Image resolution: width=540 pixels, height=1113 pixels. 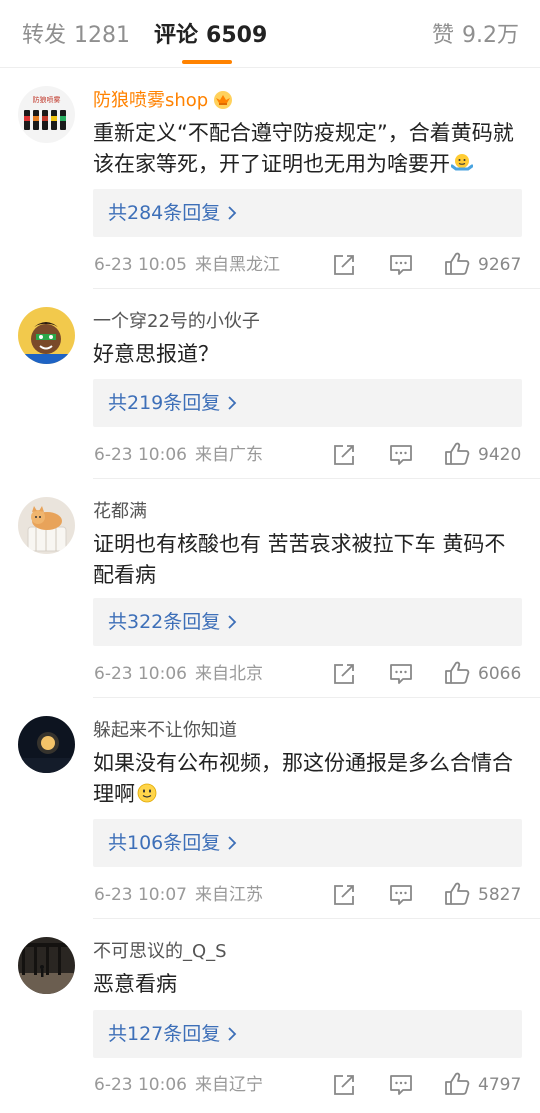 What do you see at coordinates (228, 895) in the screenshot?
I see `comment-location: 来自江苏` at bounding box center [228, 895].